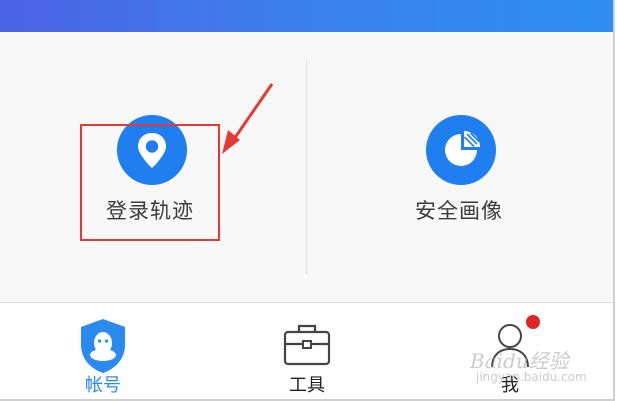 This screenshot has height=401, width=617. I want to click on tab-account: 帐号, so click(103, 351).